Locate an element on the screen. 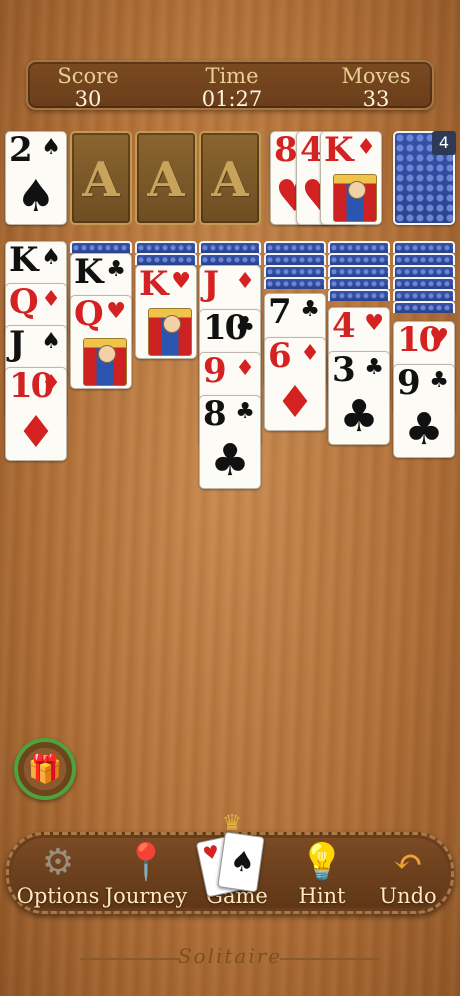 The width and height of the screenshot is (460, 996). status-bar: Score 30 Time 01:27 Moves 33 is located at coordinates (230, 85).